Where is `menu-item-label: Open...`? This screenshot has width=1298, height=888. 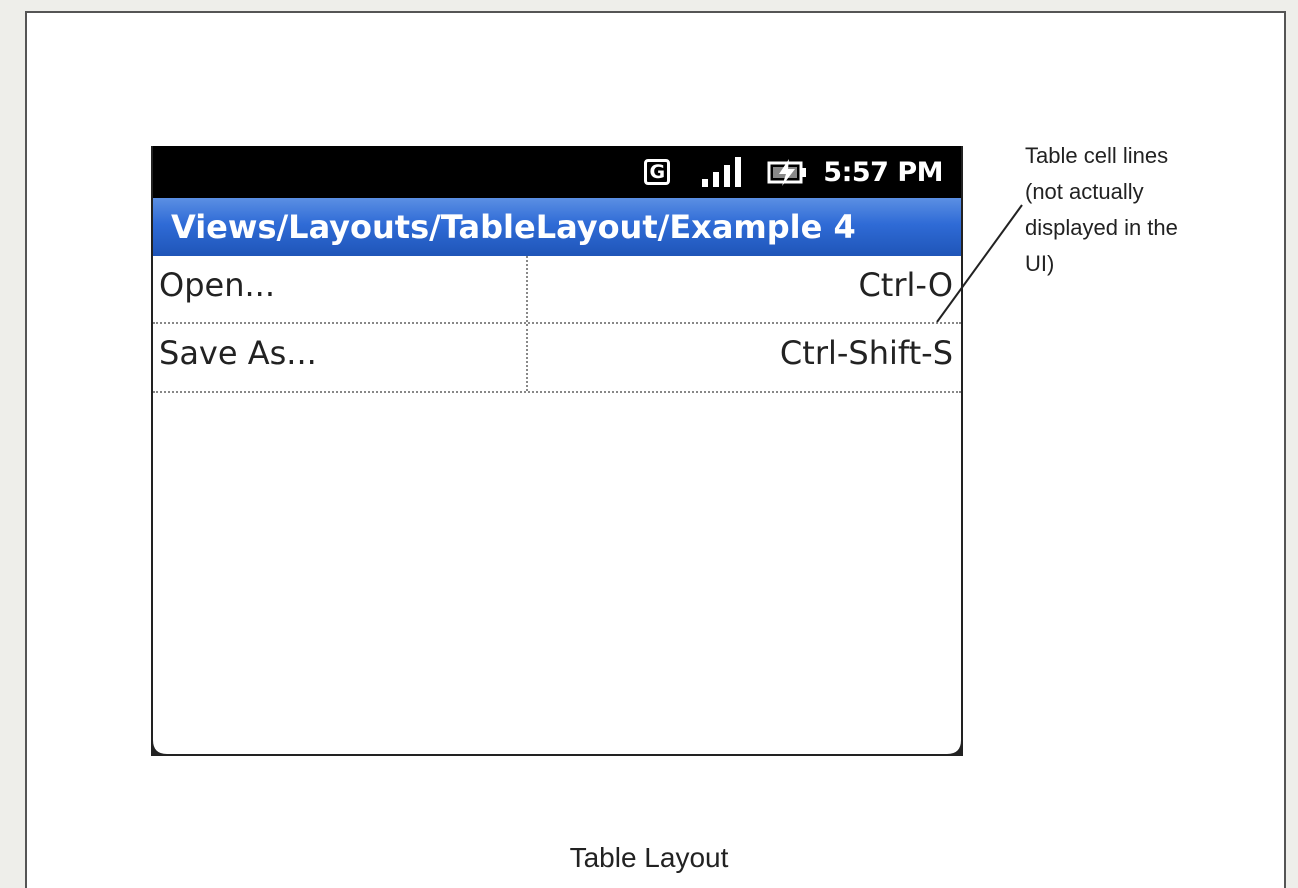
menu-item-label: Open... is located at coordinates (340, 289).